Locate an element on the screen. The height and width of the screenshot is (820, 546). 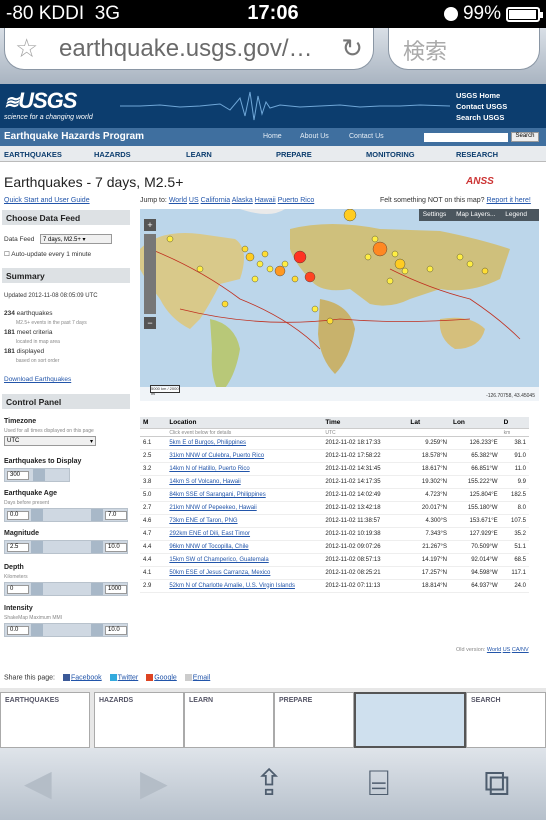
jump-alaska-link: Alaska is located at coordinates (242, 200).